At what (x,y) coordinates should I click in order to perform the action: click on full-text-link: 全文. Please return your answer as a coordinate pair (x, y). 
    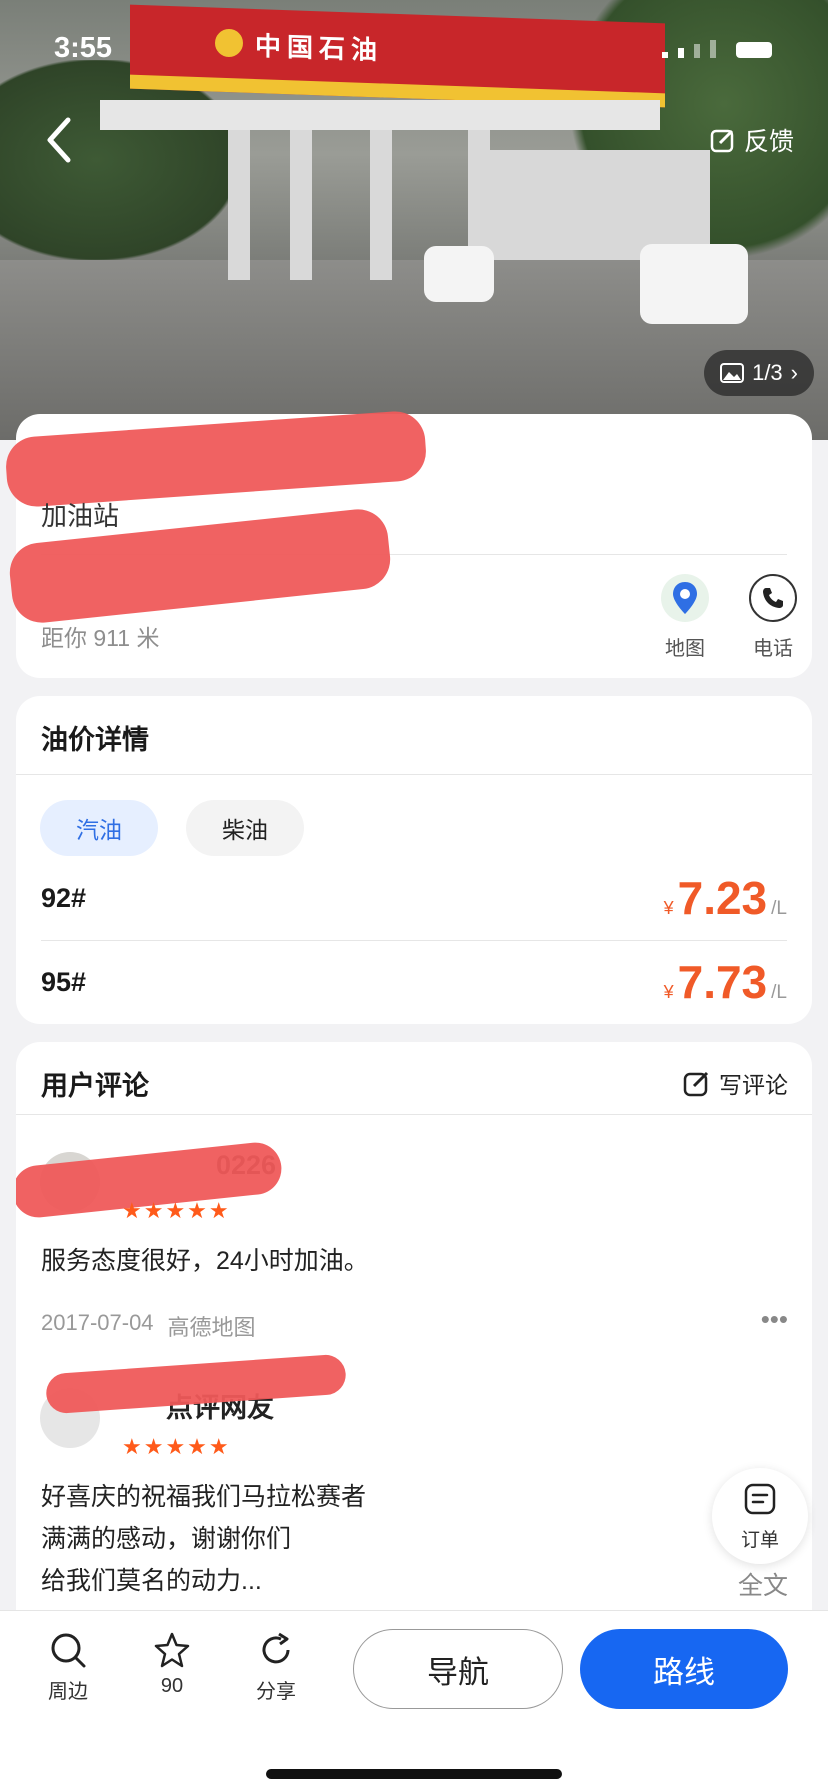
    Looking at the image, I should click on (763, 1584).